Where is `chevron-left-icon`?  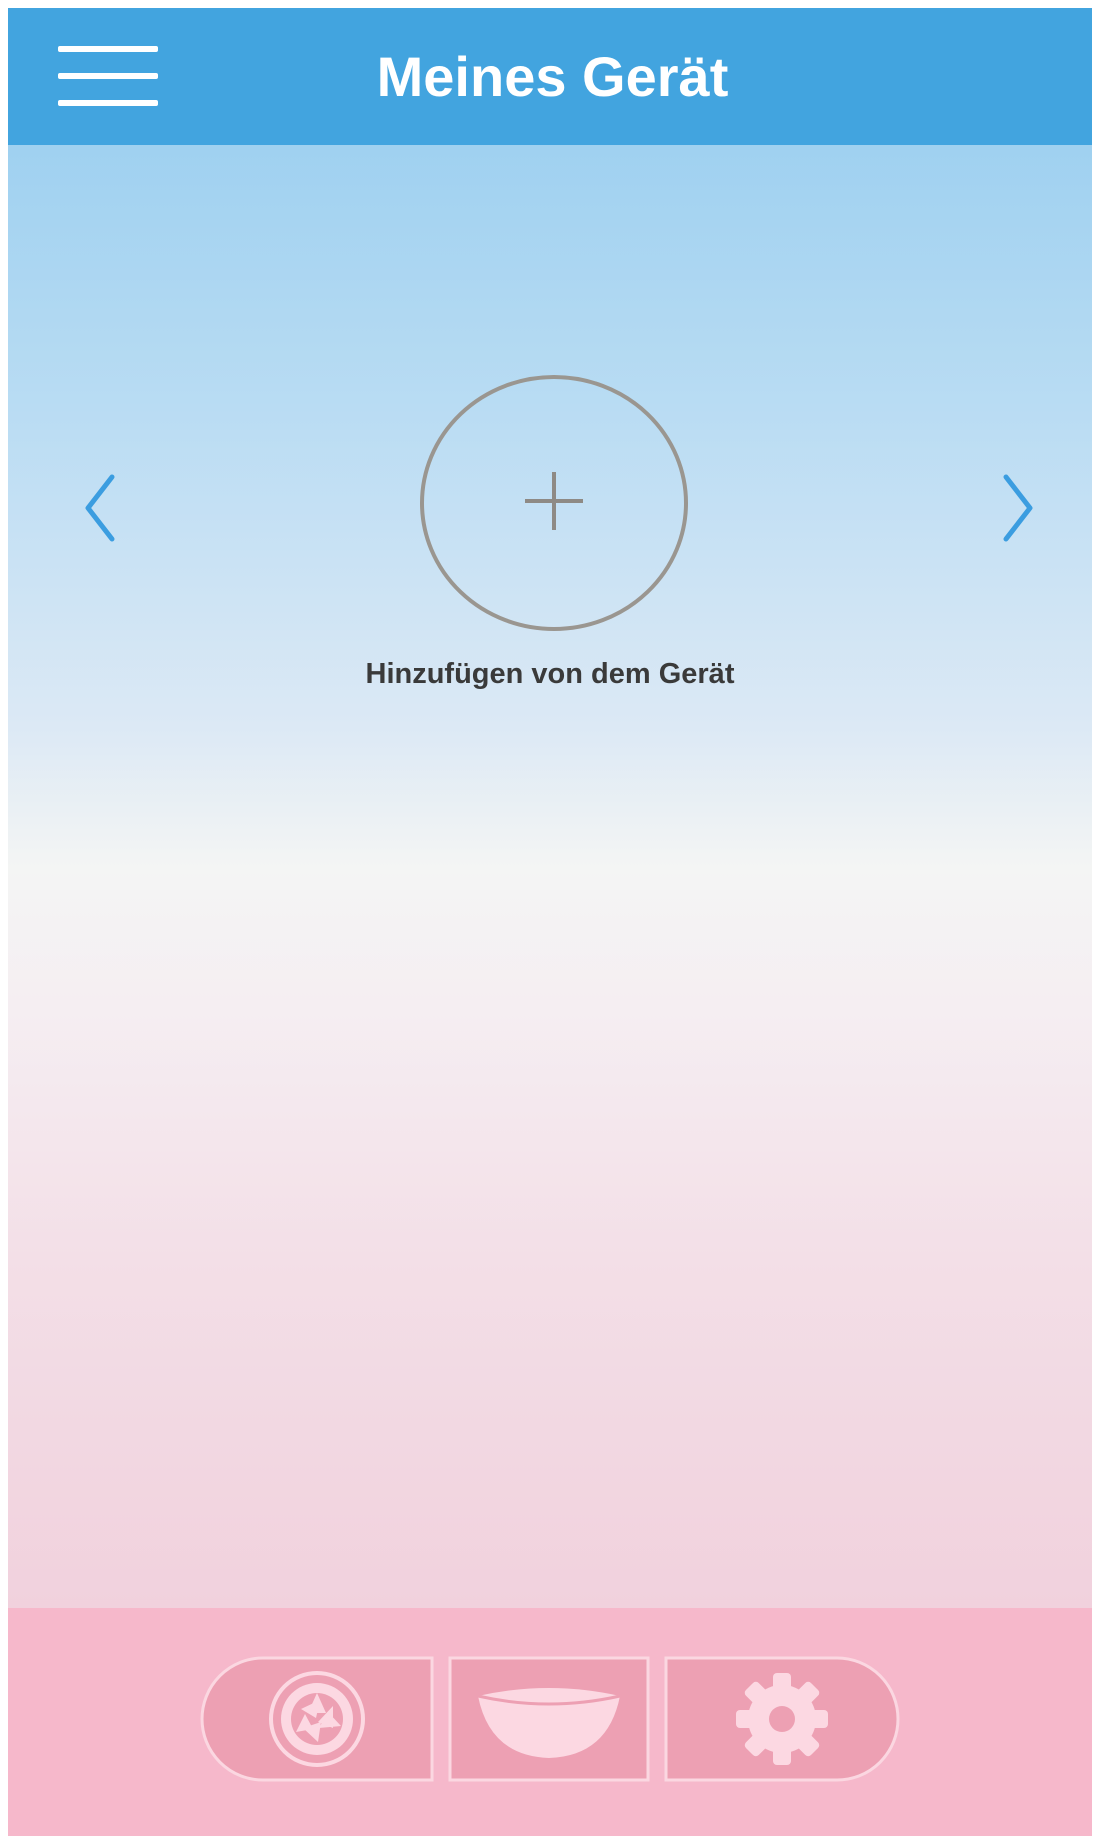
chevron-left-icon is located at coordinates (100, 508).